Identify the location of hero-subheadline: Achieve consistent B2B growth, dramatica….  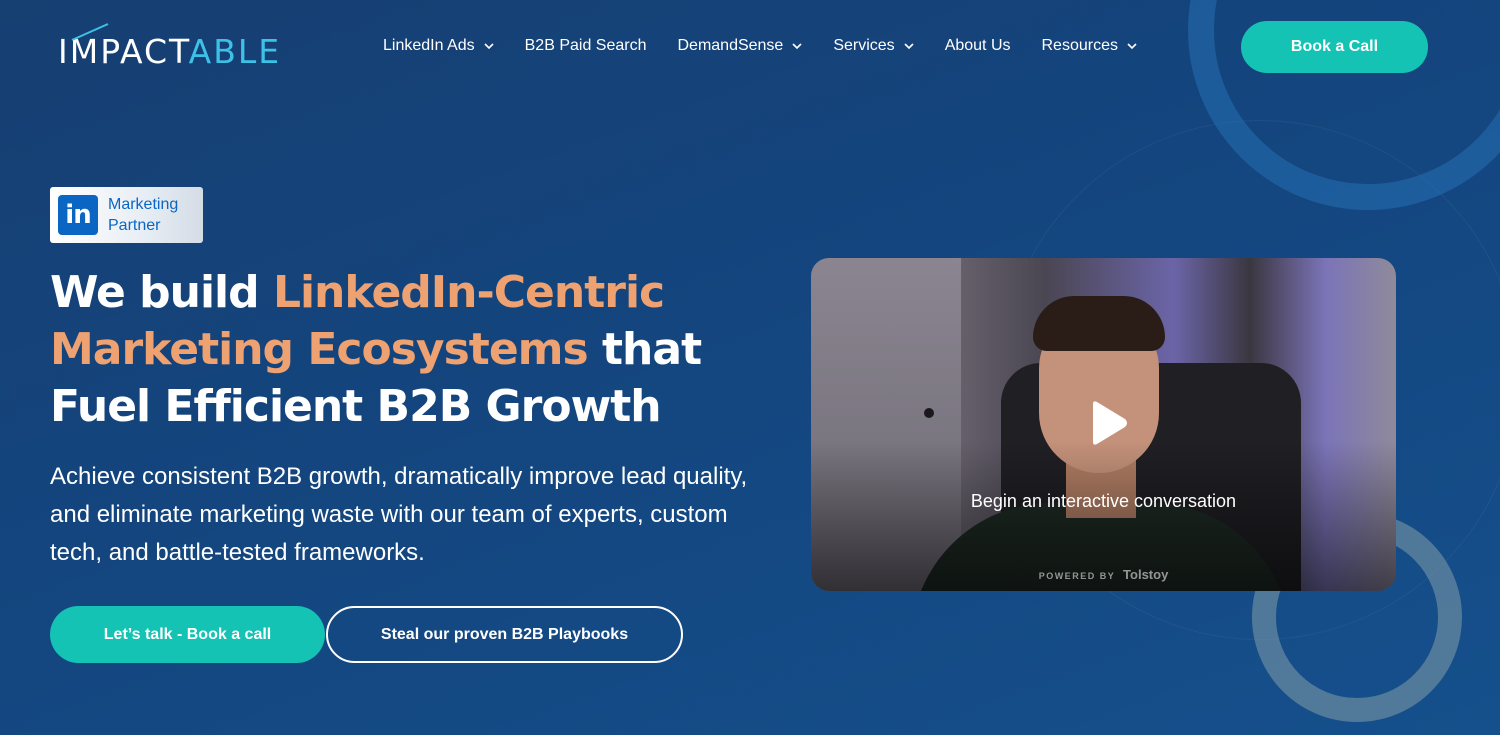
(399, 514).